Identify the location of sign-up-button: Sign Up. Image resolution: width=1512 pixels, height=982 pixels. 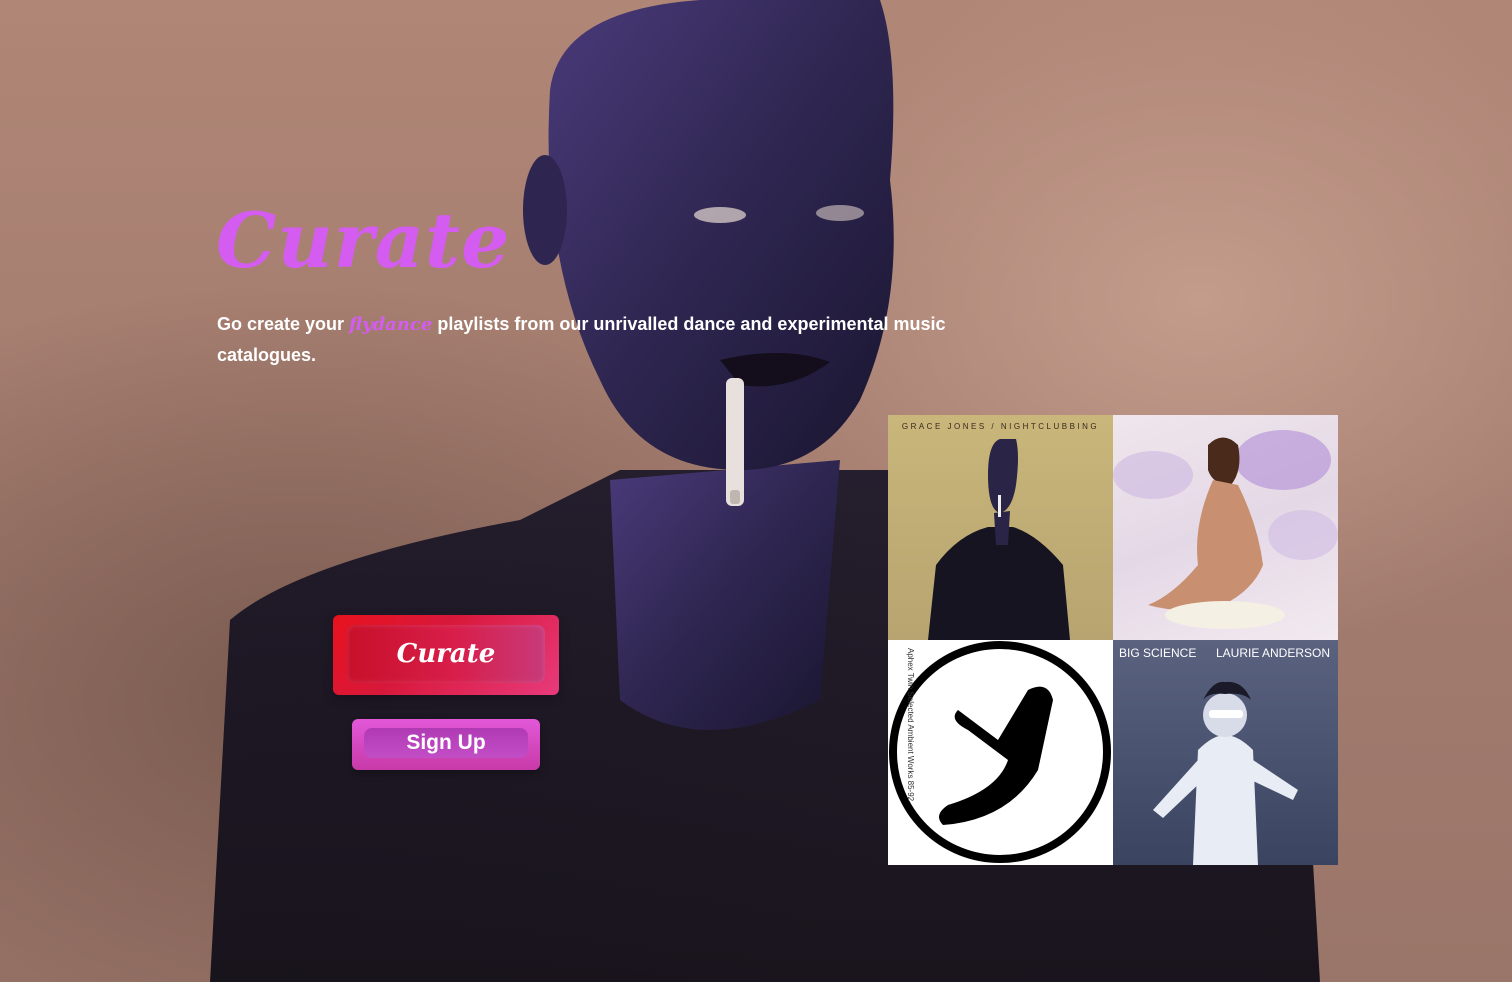
(446, 744).